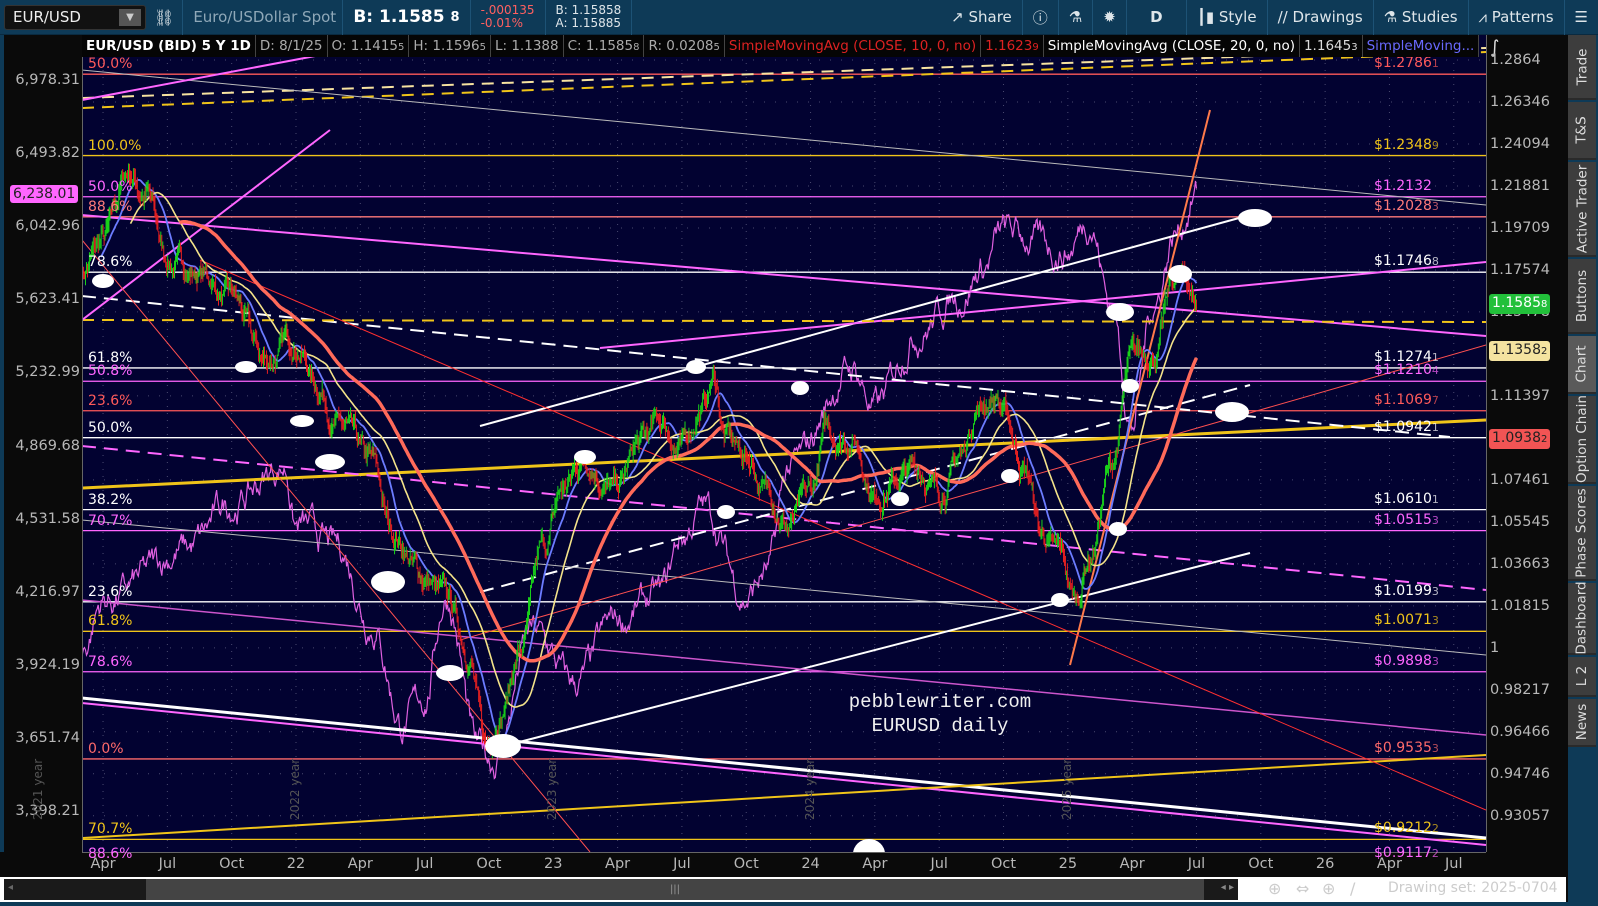  Describe the element at coordinates (1406, 519) in the screenshot. I see `fib-level-price: $1.05153` at that location.